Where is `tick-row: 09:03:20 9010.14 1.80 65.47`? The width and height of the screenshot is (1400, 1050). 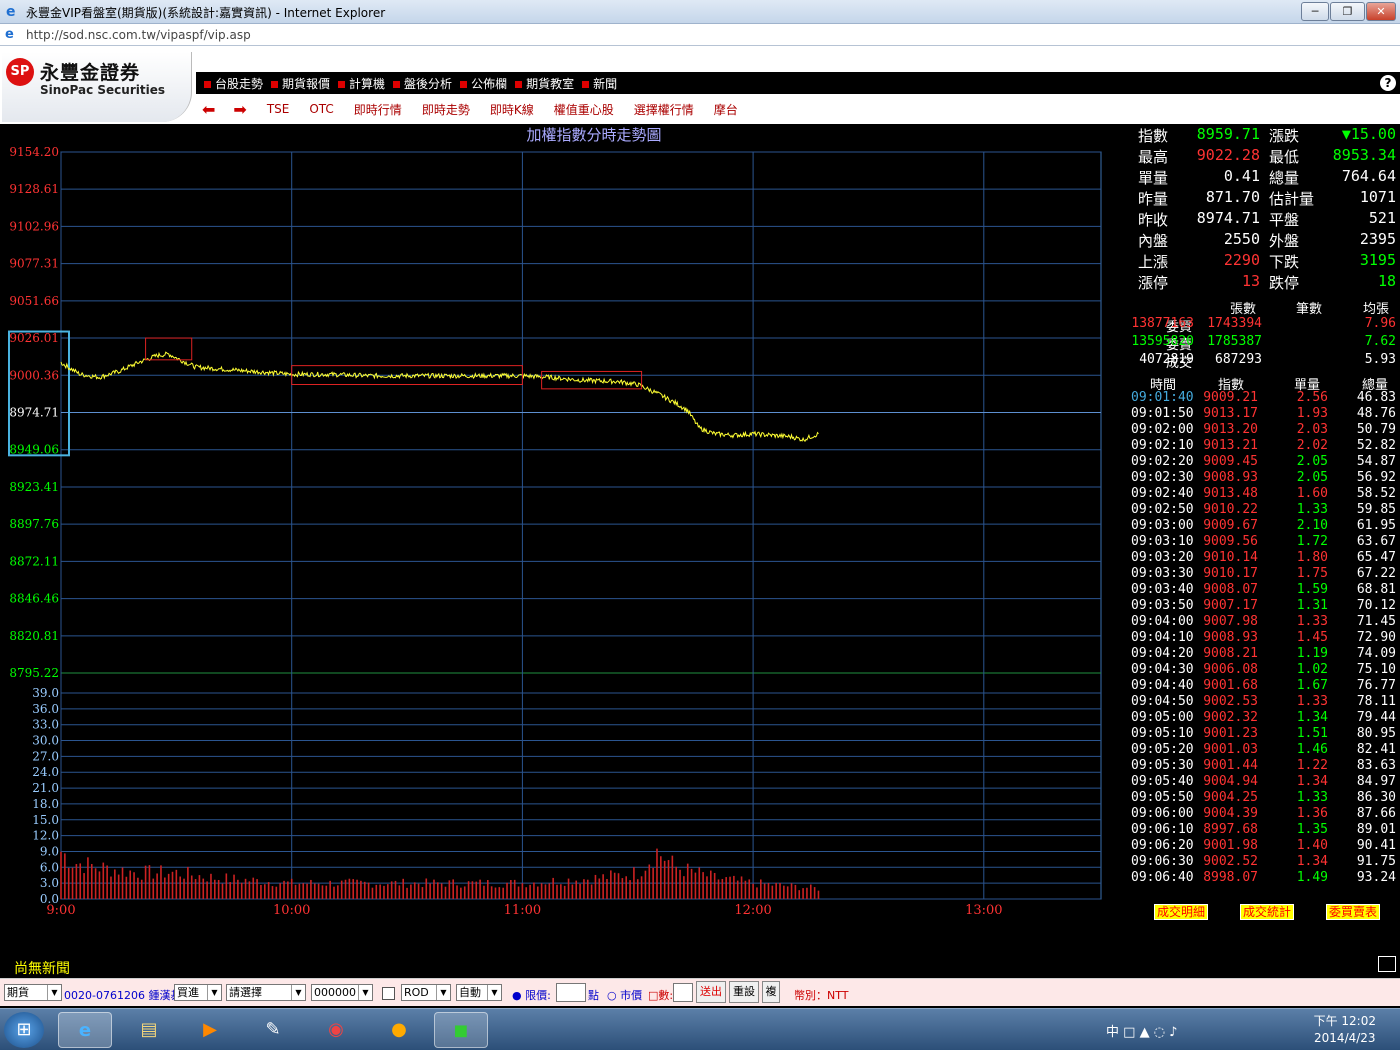 tick-row: 09:03:20 9010.14 1.80 65.47 is located at coordinates (1265, 558).